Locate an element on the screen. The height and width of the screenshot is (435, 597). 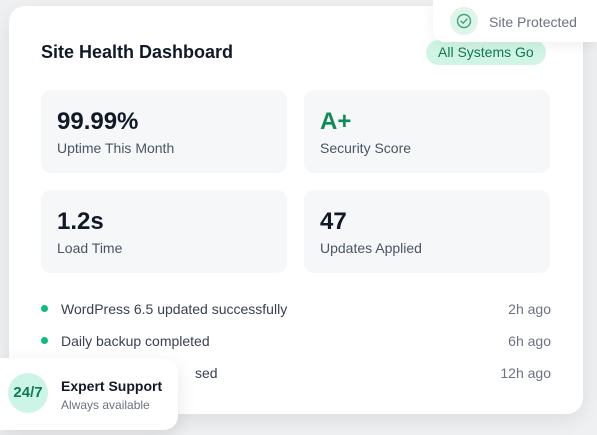
stat-value: 1.2s is located at coordinates (80, 221).